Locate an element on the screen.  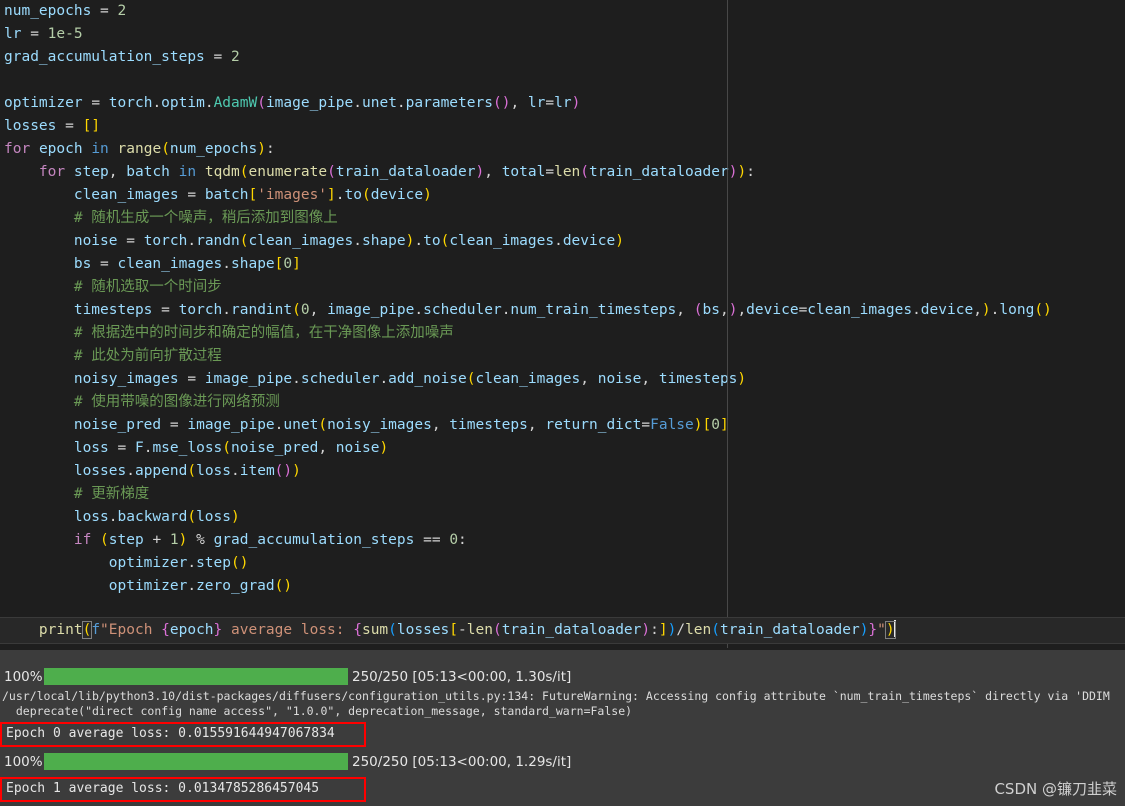
csdn-watermark: CSDN @镰刀韭菜 is located at coordinates (1055, 789).